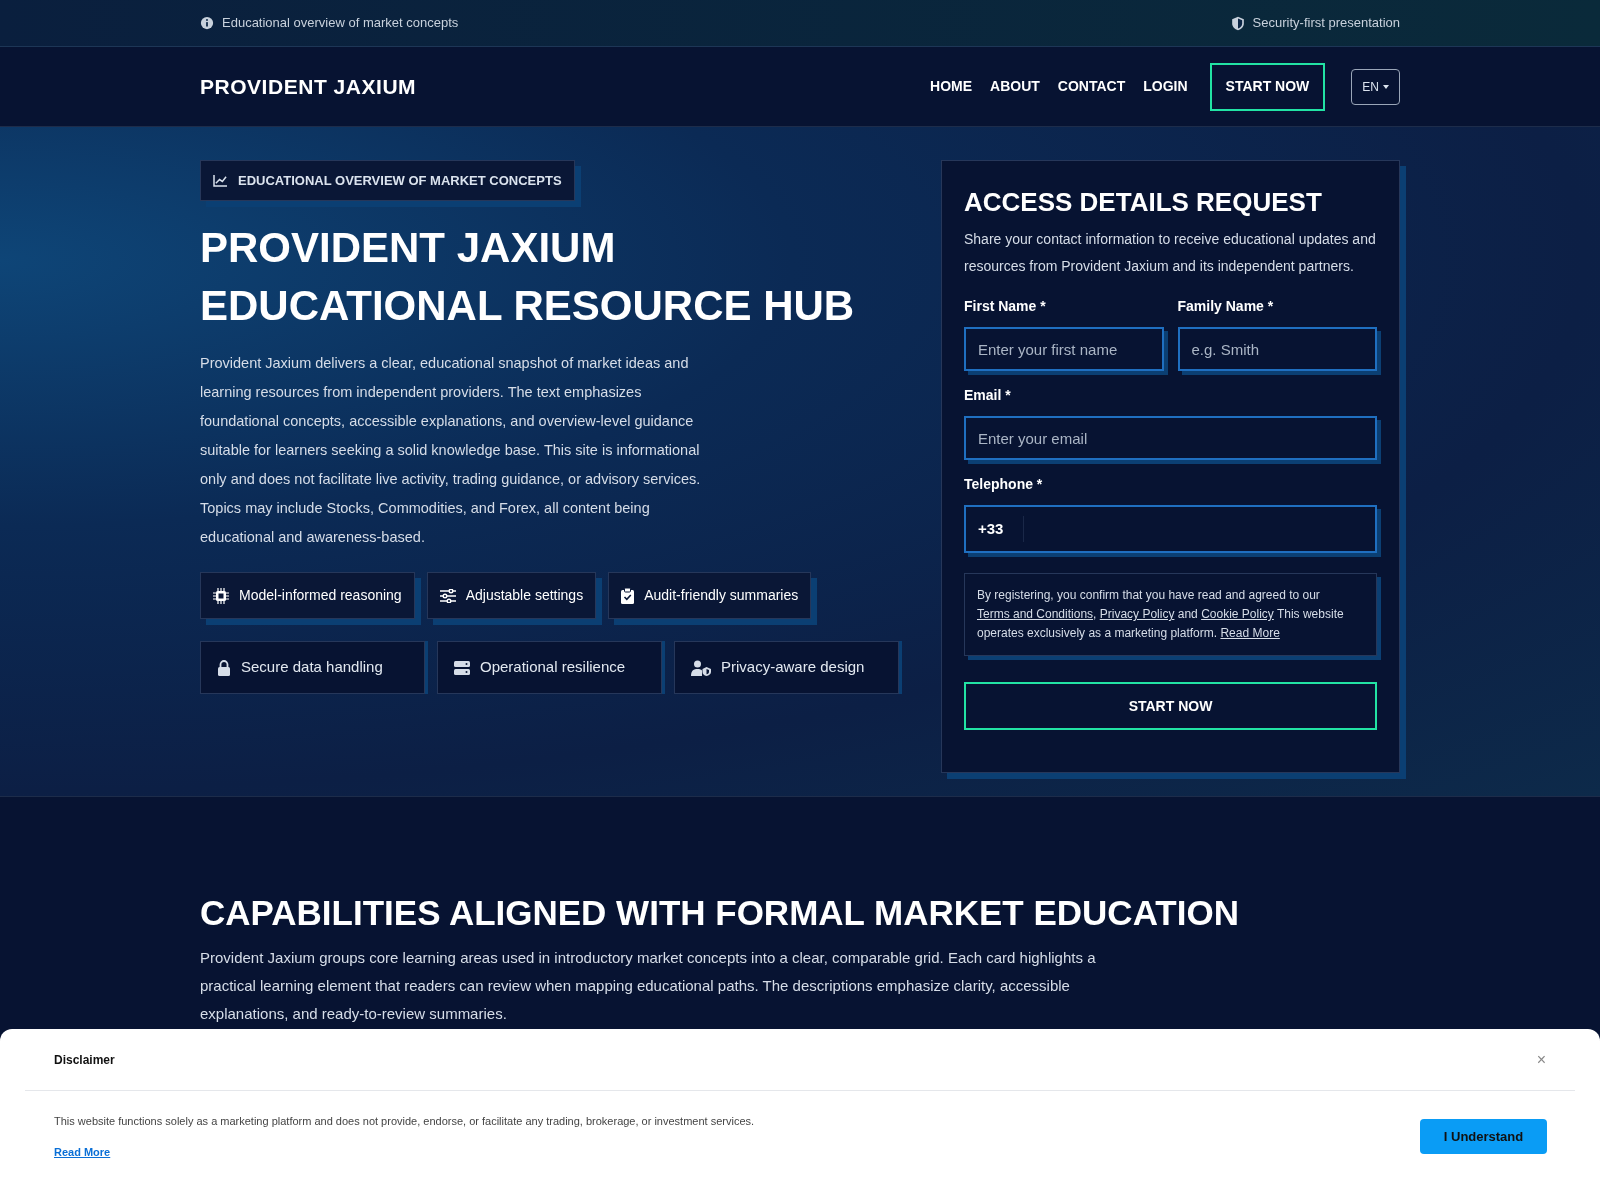 This screenshot has width=1600, height=1200. I want to click on caret-icon, so click(1386, 86).